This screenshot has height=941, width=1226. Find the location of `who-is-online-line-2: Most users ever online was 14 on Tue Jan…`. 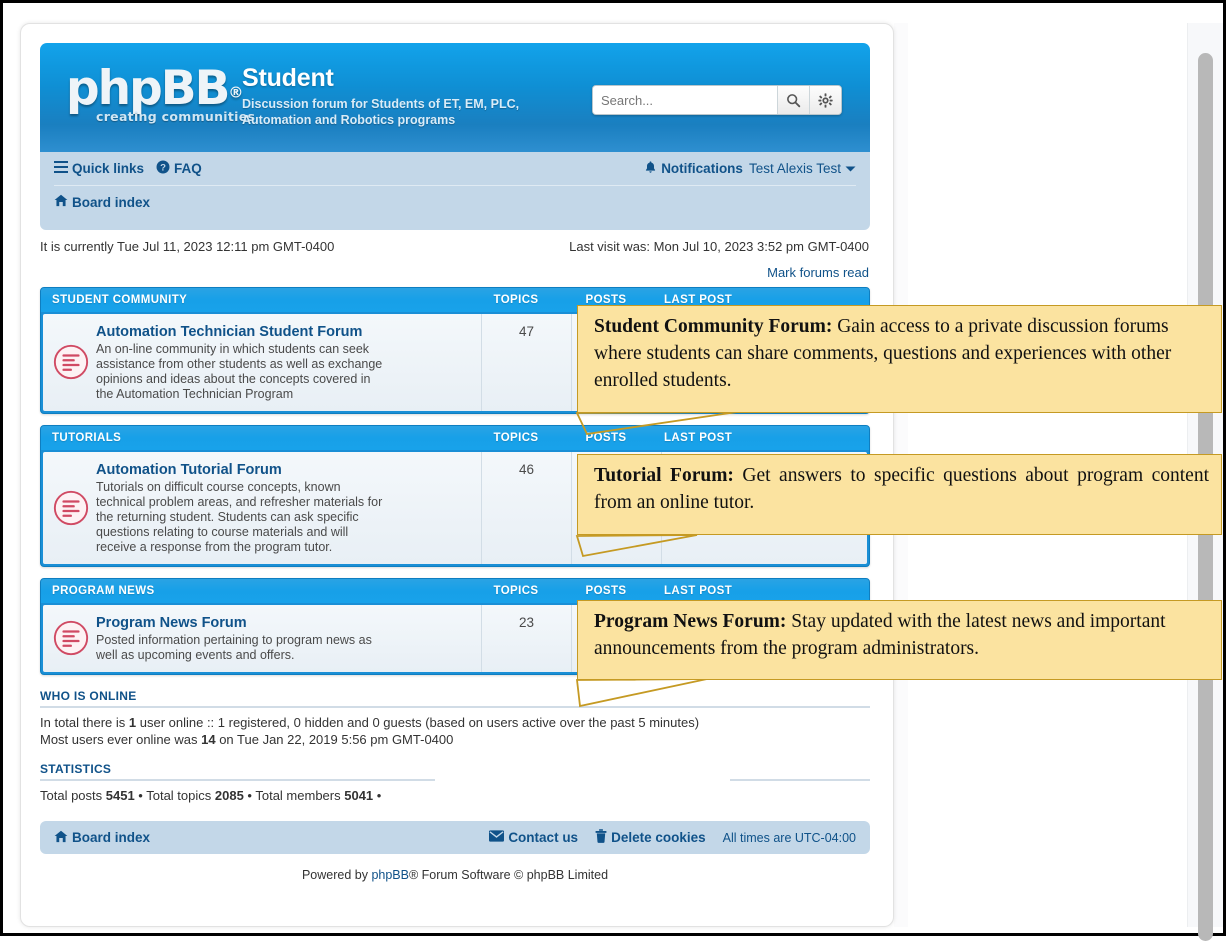

who-is-online-line-2: Most users ever online was 14 on Tue Jan… is located at coordinates (455, 739).